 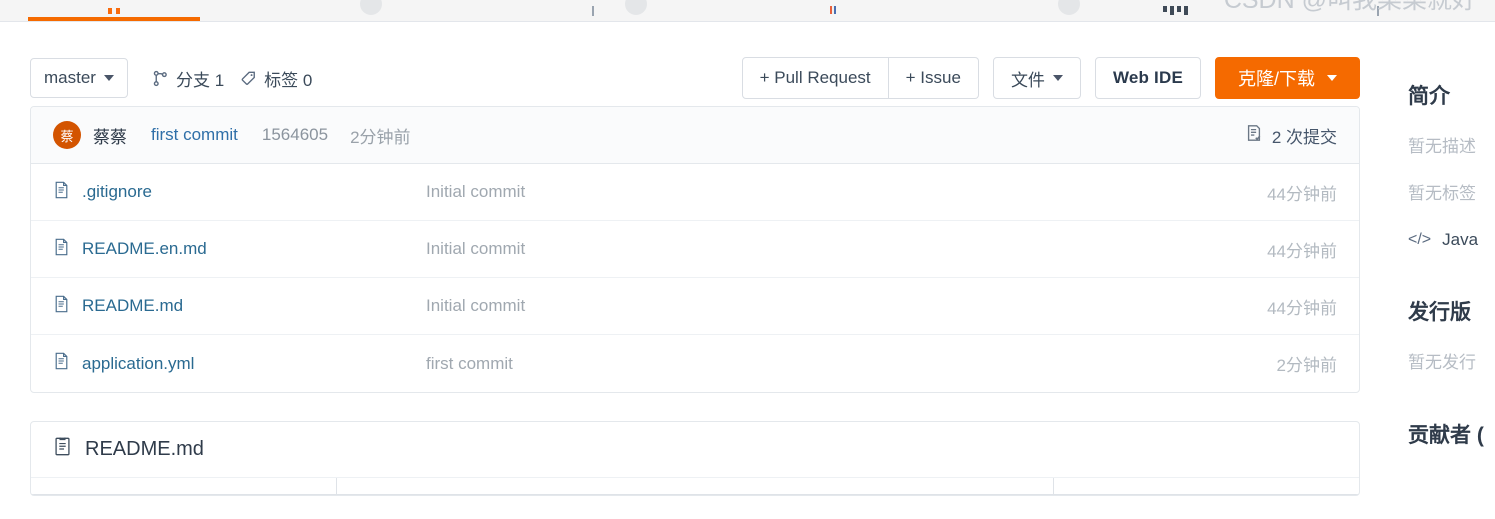 What do you see at coordinates (1442, 193) in the screenshot?
I see `about-tags: 暂无标签` at bounding box center [1442, 193].